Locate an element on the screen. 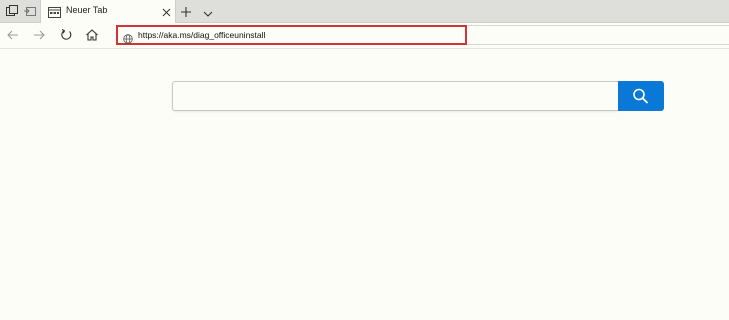  tab-new-tab: Neuer Tab is located at coordinates (108, 11).